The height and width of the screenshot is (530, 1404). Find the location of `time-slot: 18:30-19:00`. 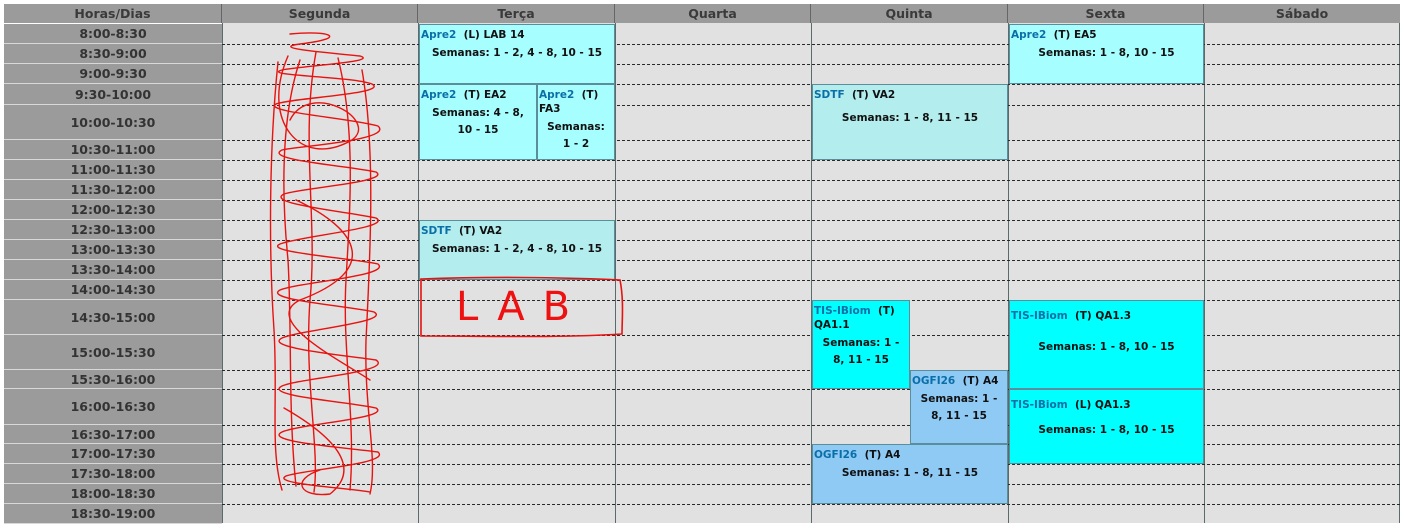

time-slot: 18:30-19:00 is located at coordinates (113, 514).